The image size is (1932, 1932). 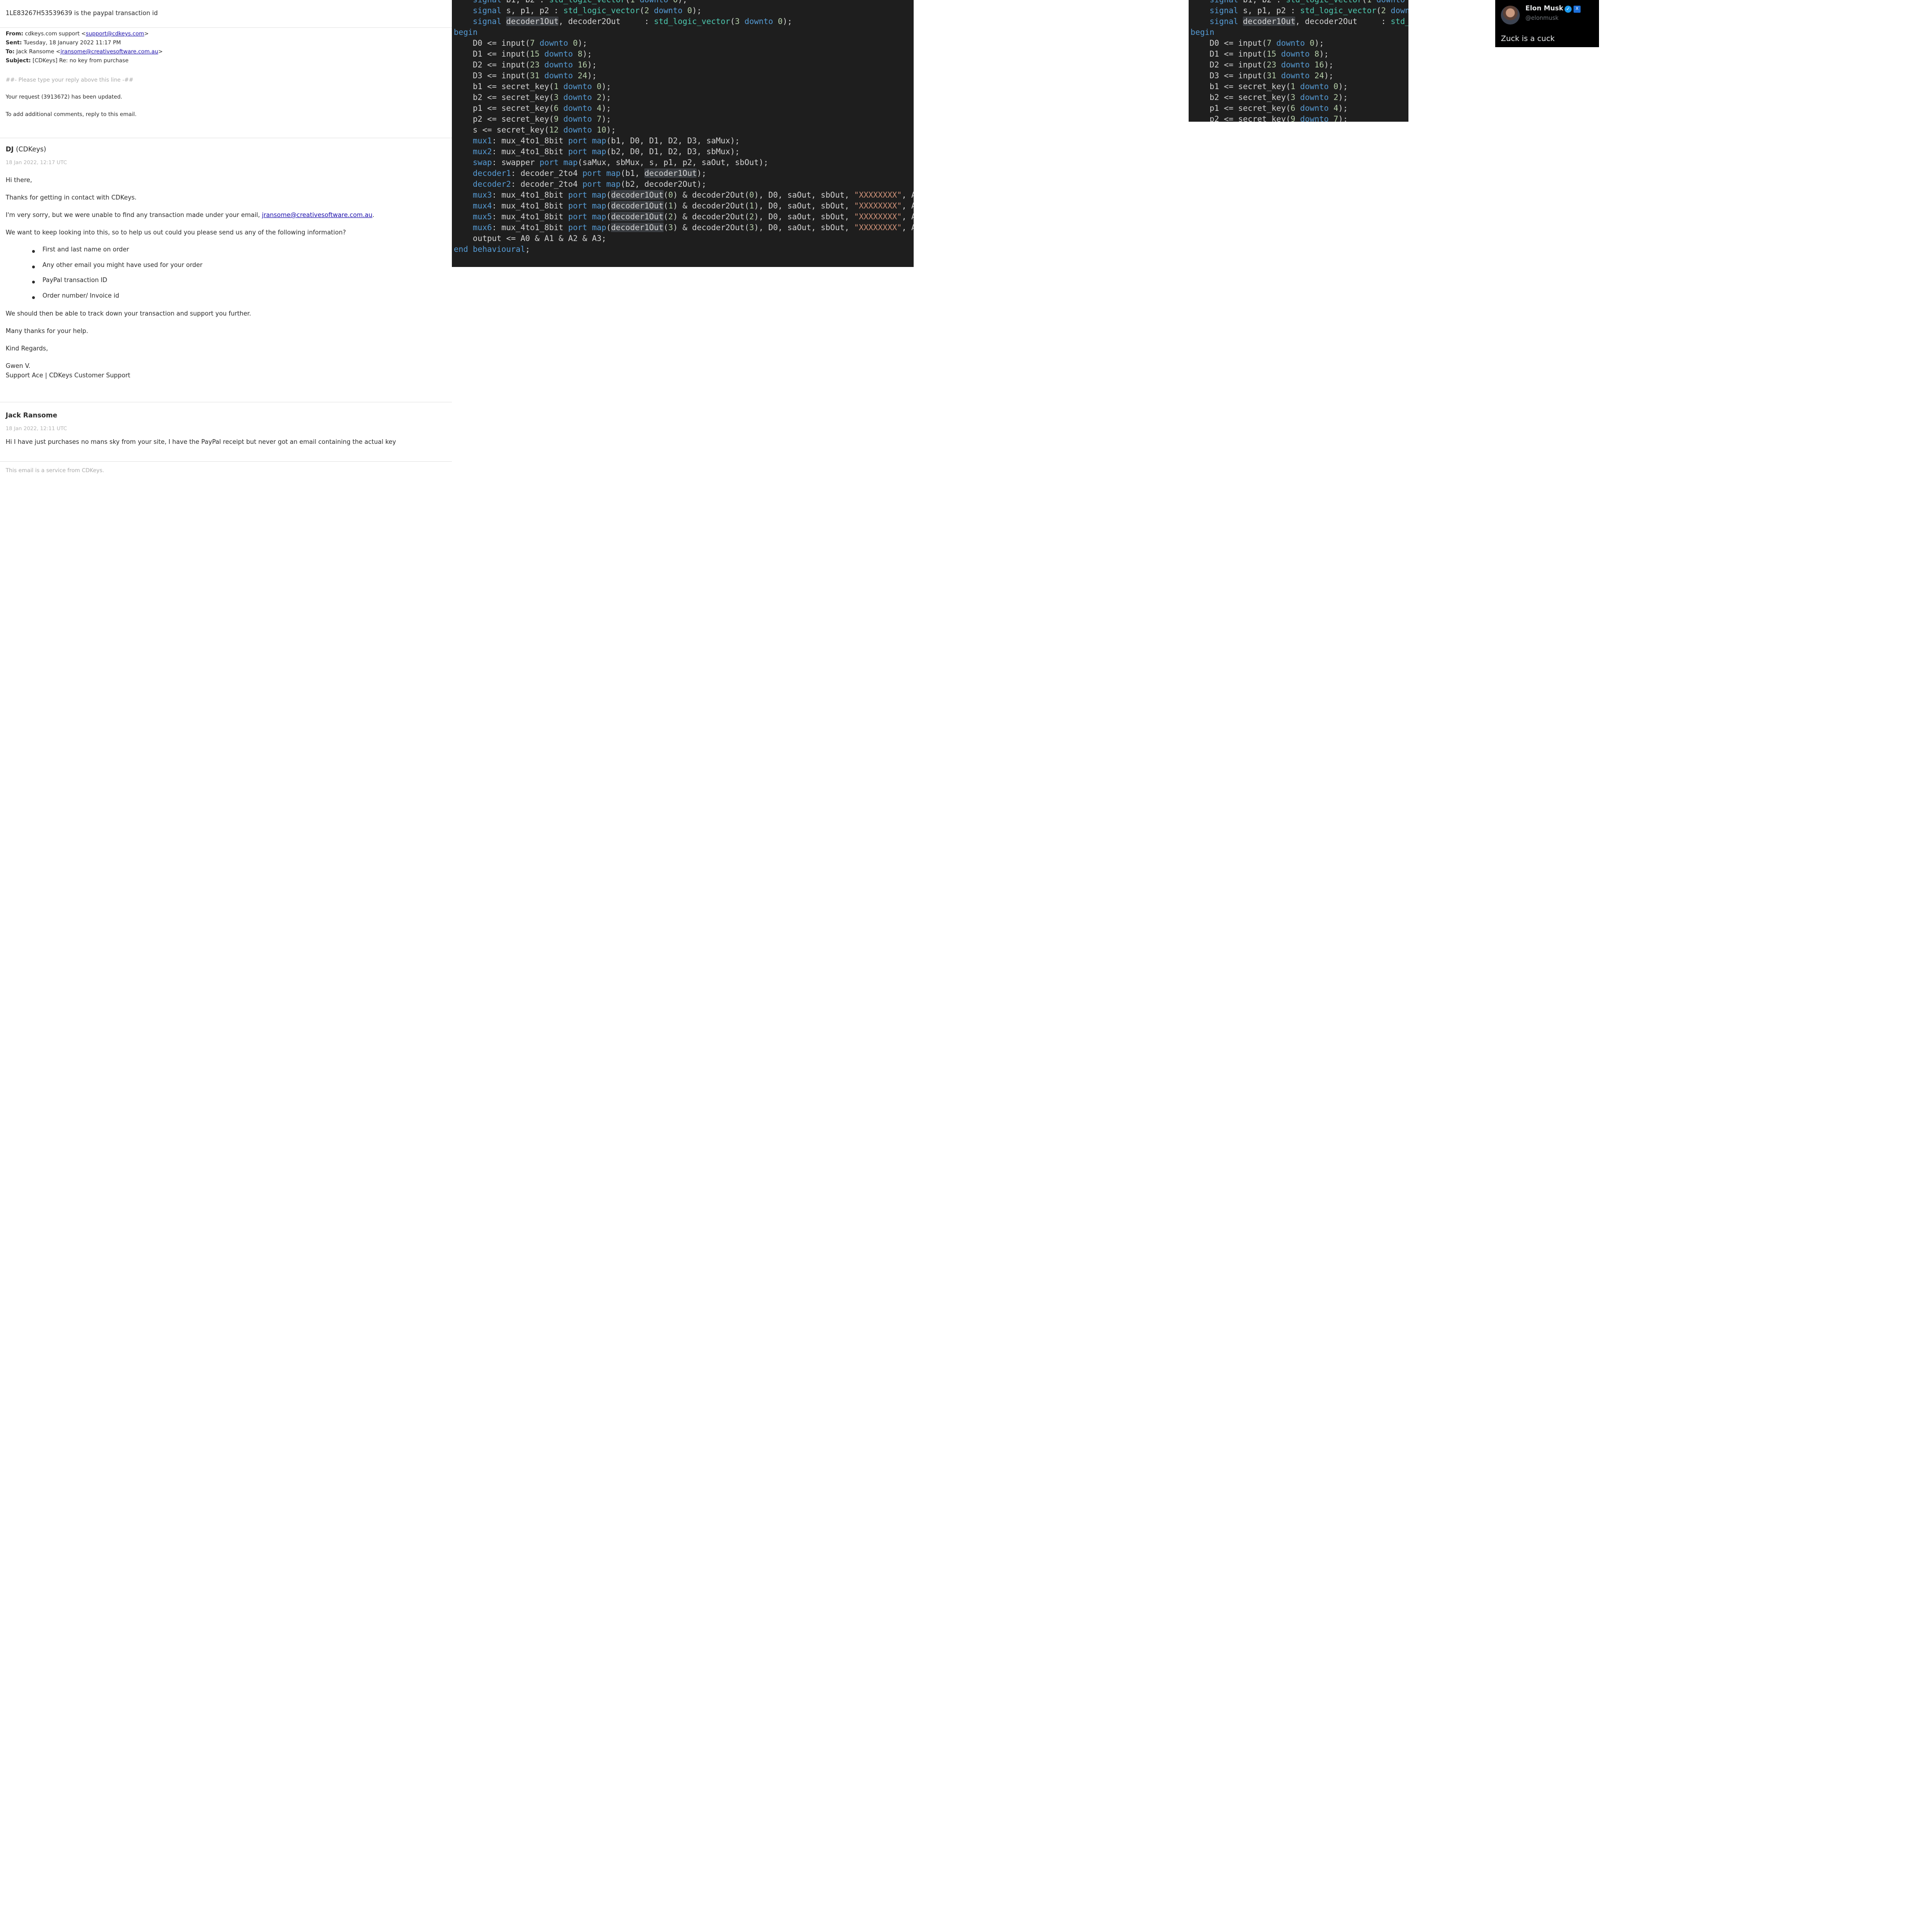 What do you see at coordinates (14, 42) in the screenshot?
I see `sent-label: Sent:` at bounding box center [14, 42].